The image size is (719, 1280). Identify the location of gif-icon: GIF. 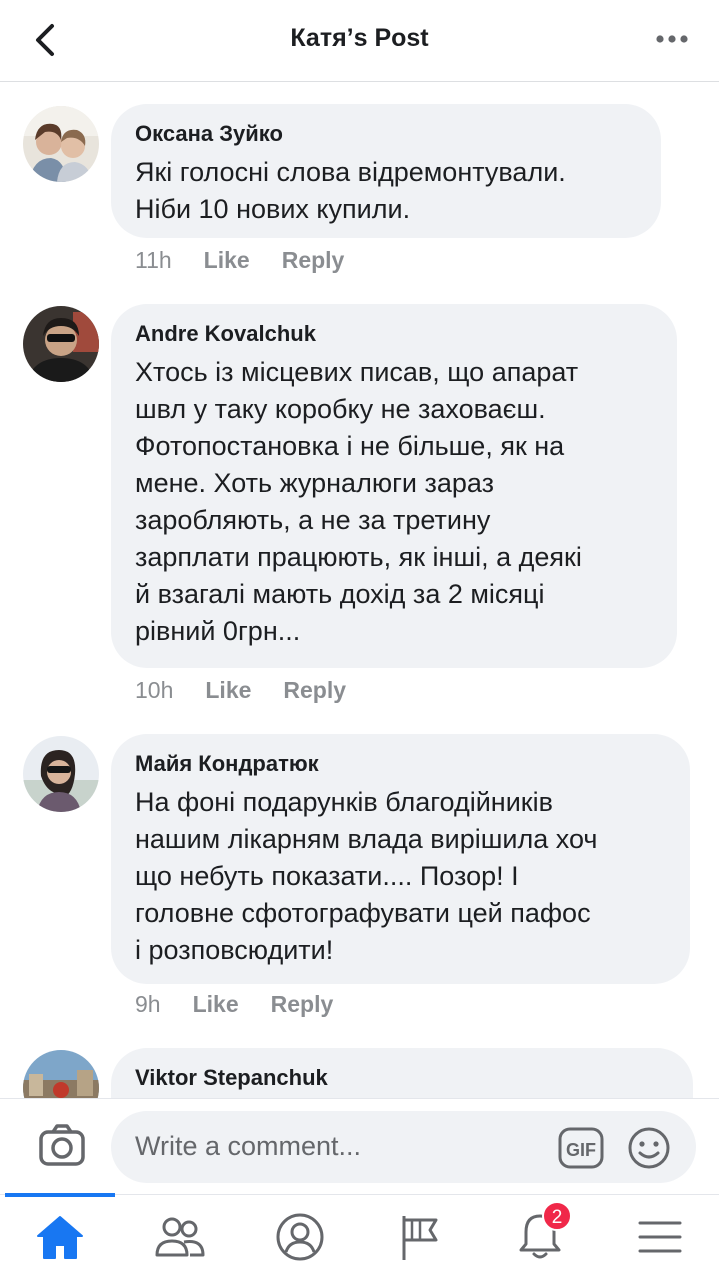
(581, 1148).